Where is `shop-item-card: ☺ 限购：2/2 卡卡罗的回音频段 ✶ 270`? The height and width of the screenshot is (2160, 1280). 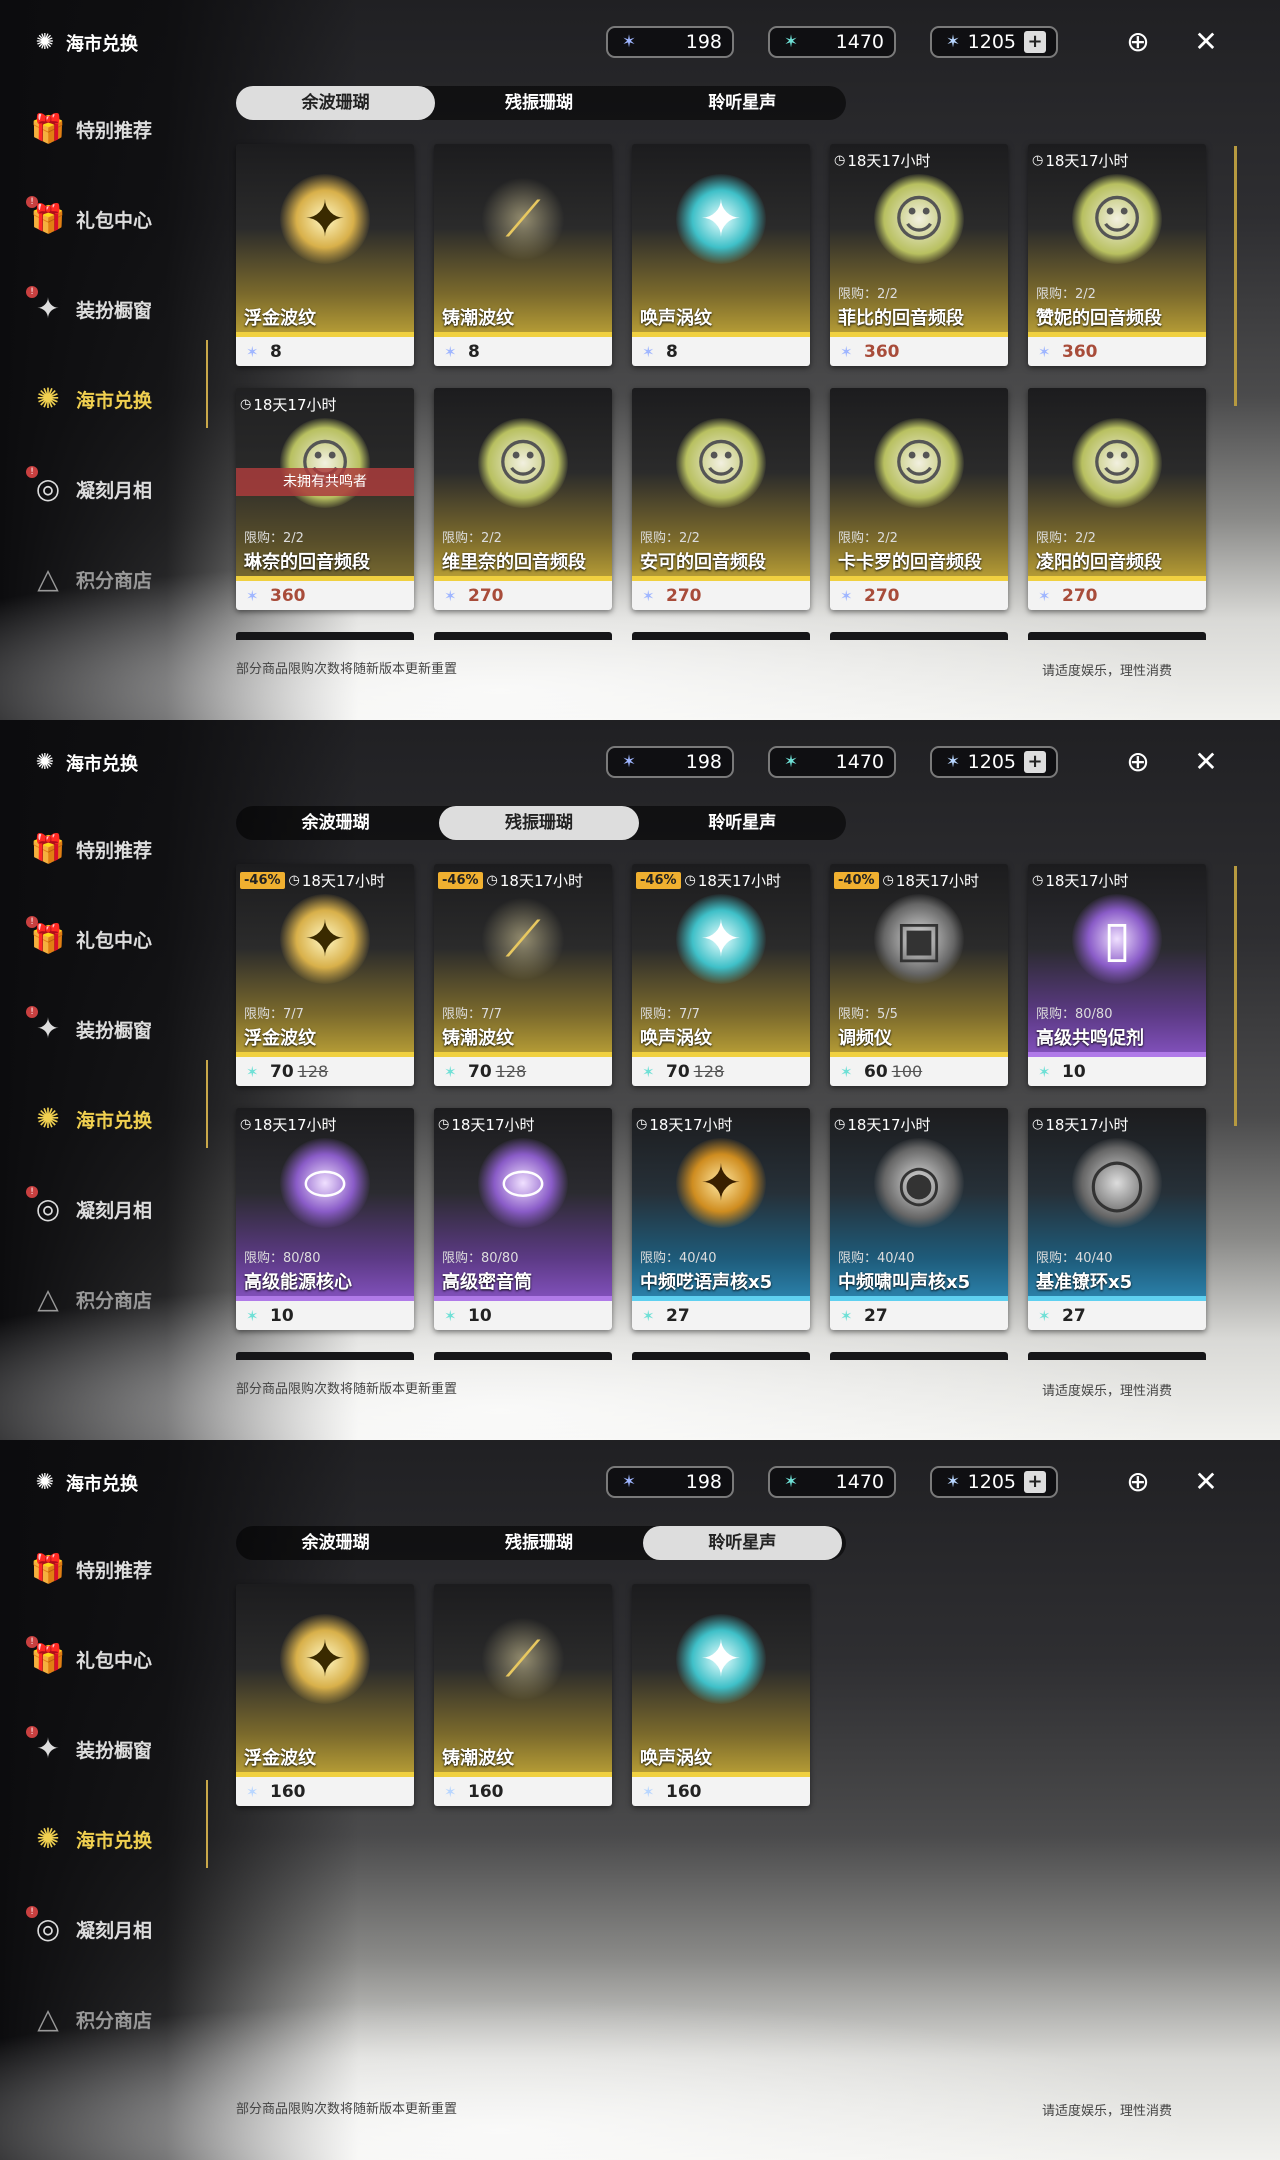 shop-item-card: ☺ 限购：2/2 卡卡罗的回音频段 ✶ 270 is located at coordinates (919, 499).